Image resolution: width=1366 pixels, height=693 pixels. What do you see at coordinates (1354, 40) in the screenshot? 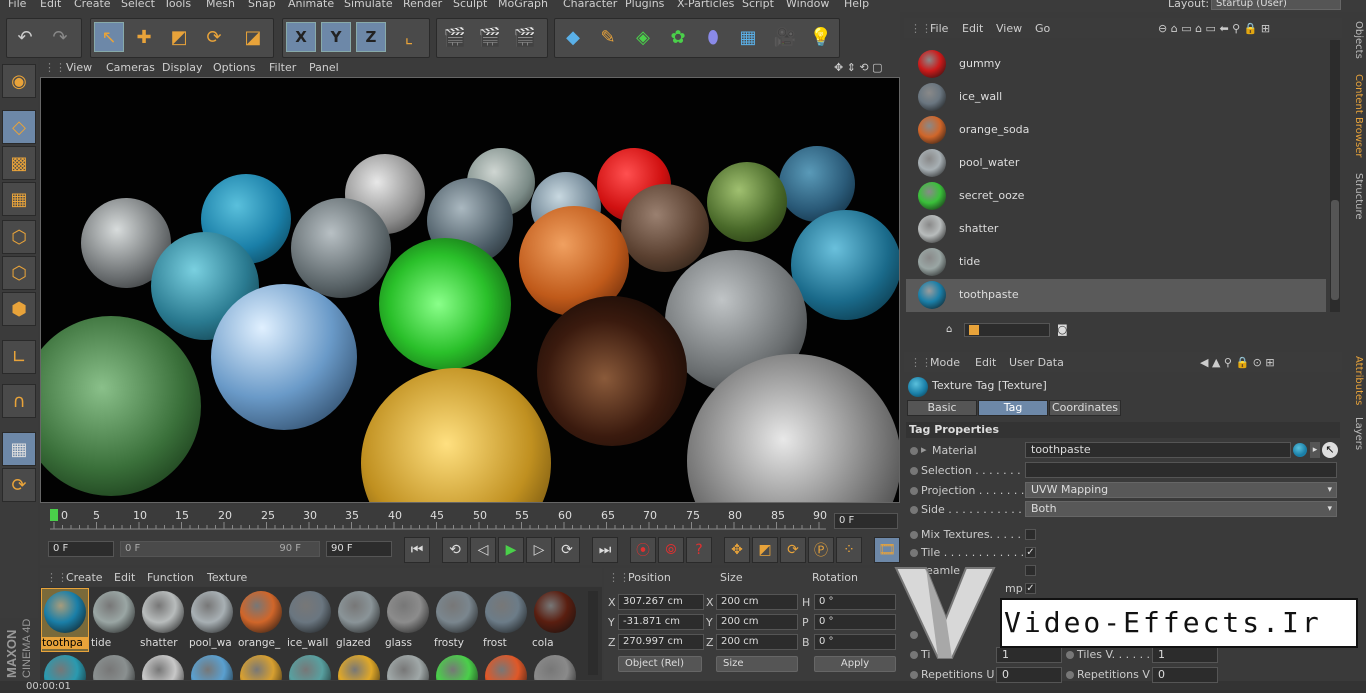
I see `tab-objects: Objects` at bounding box center [1354, 40].